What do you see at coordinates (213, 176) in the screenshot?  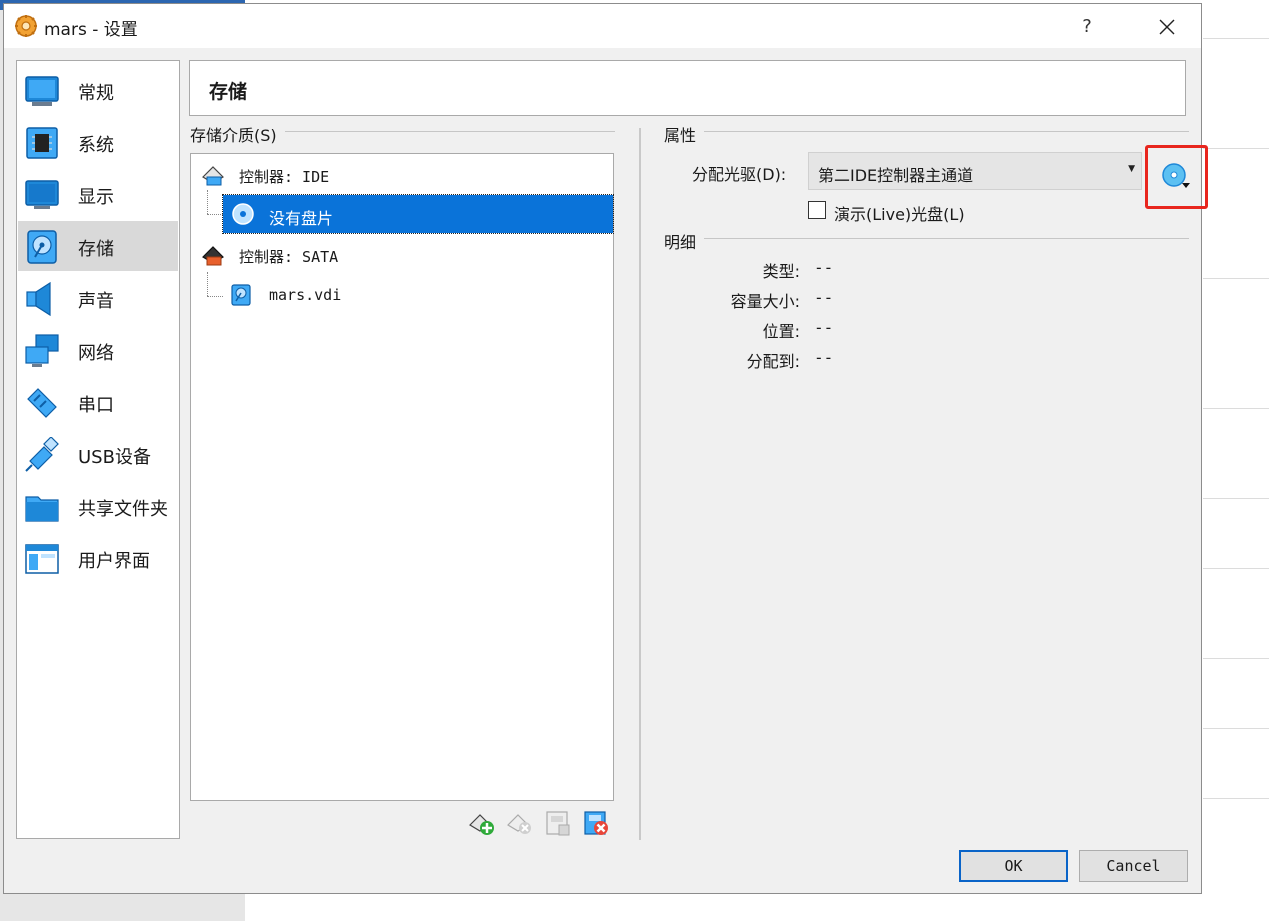 I see `ide-controller-icon` at bounding box center [213, 176].